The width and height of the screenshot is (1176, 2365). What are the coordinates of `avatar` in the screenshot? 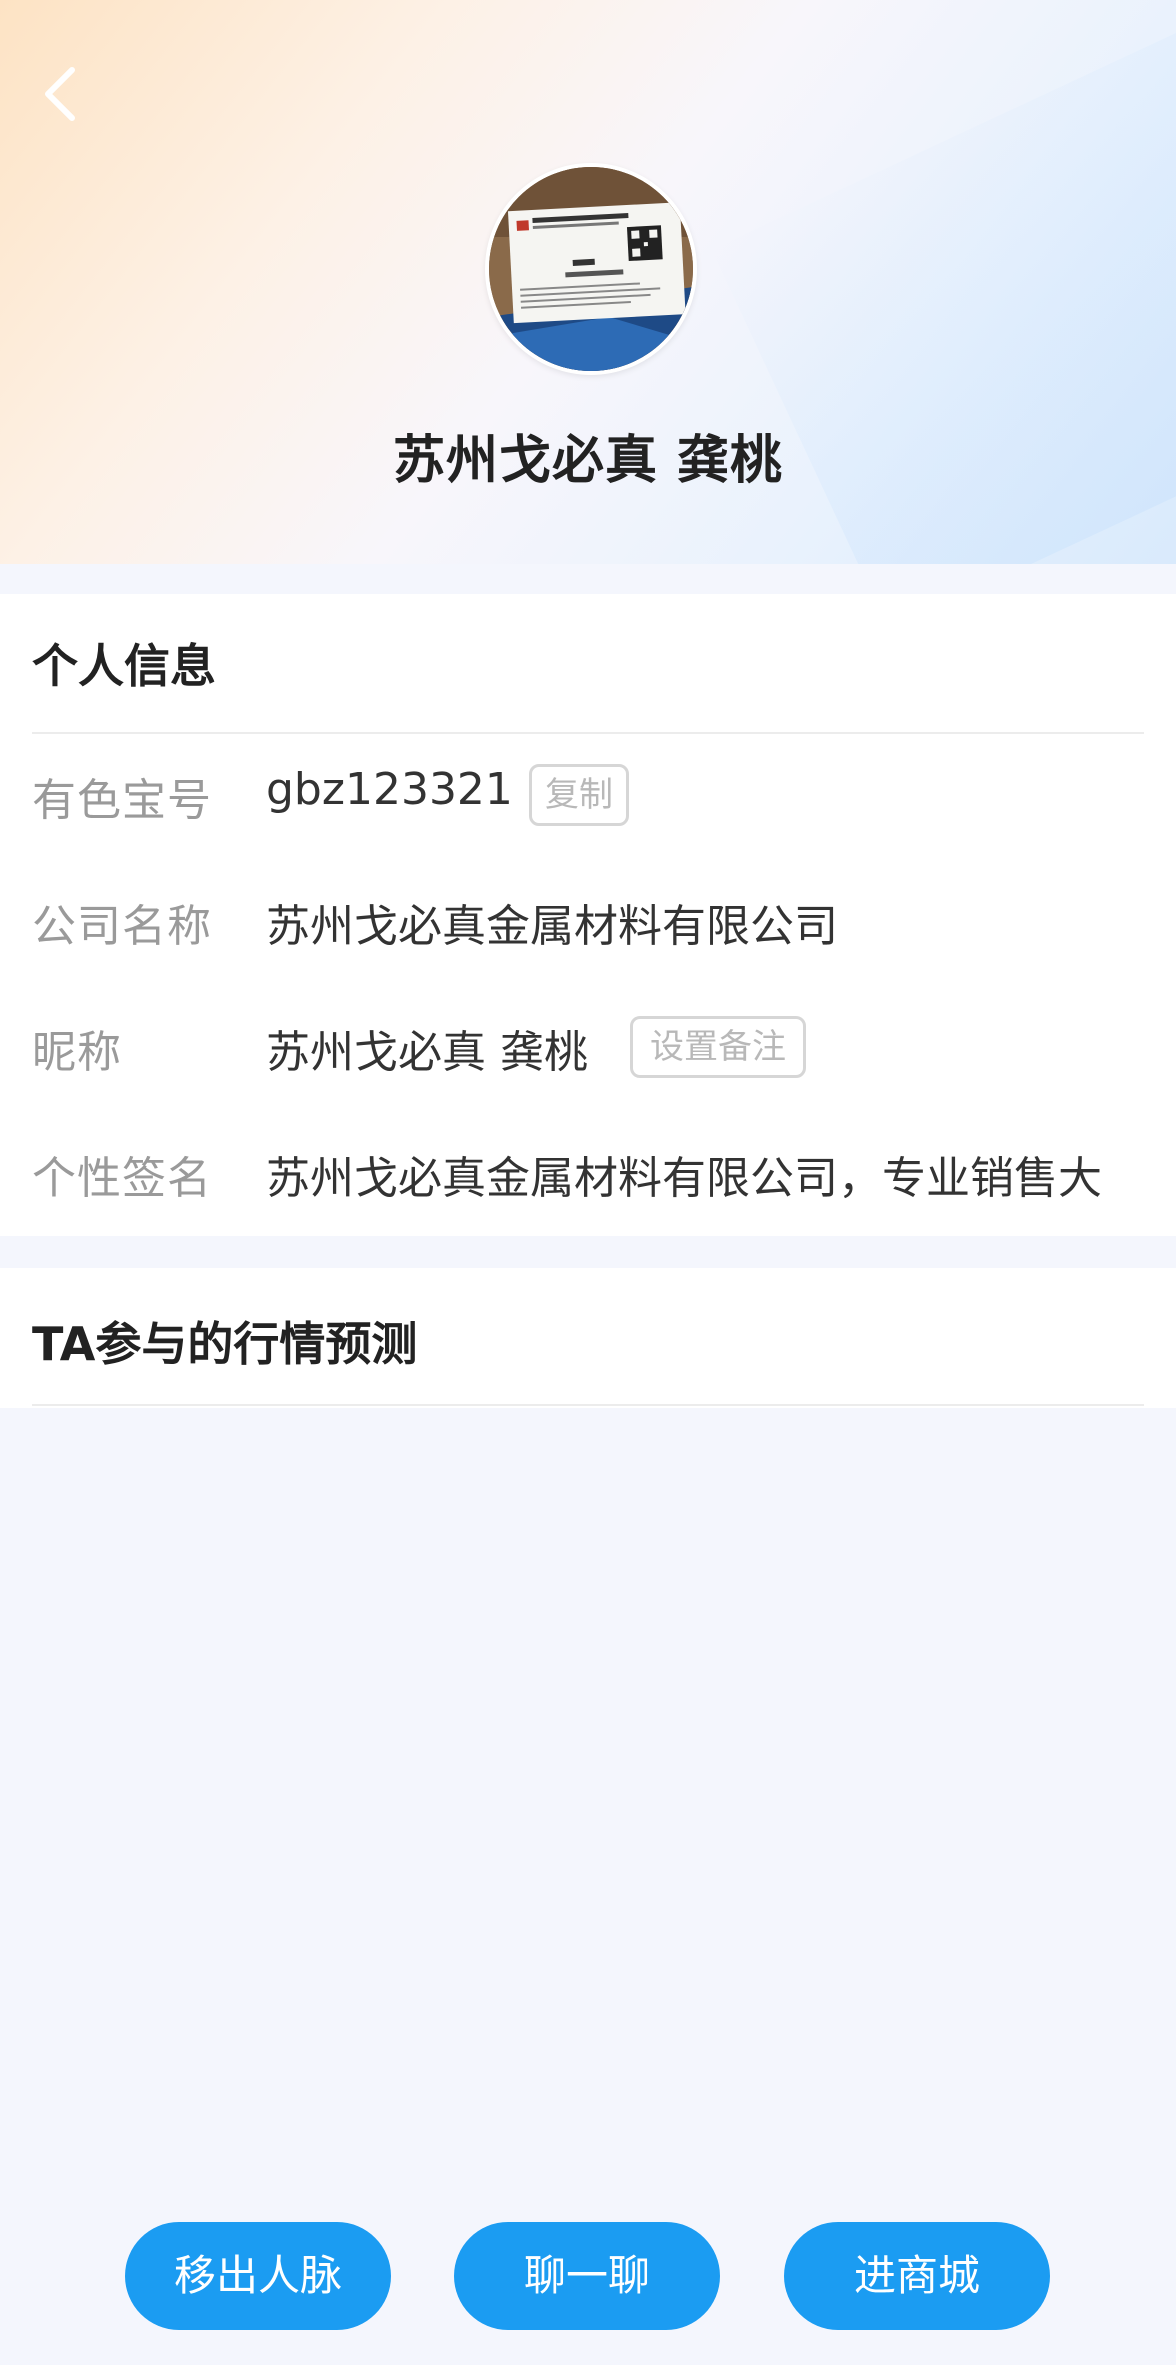 It's located at (591, 269).